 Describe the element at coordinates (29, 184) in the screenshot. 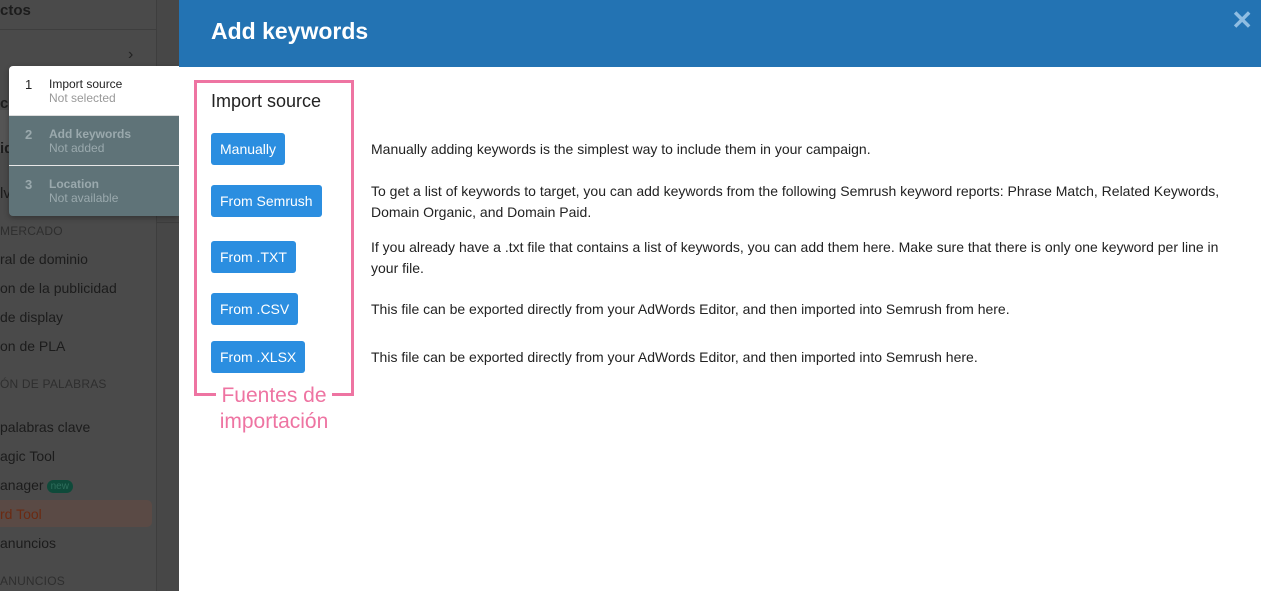

I see `step-number: 3` at that location.